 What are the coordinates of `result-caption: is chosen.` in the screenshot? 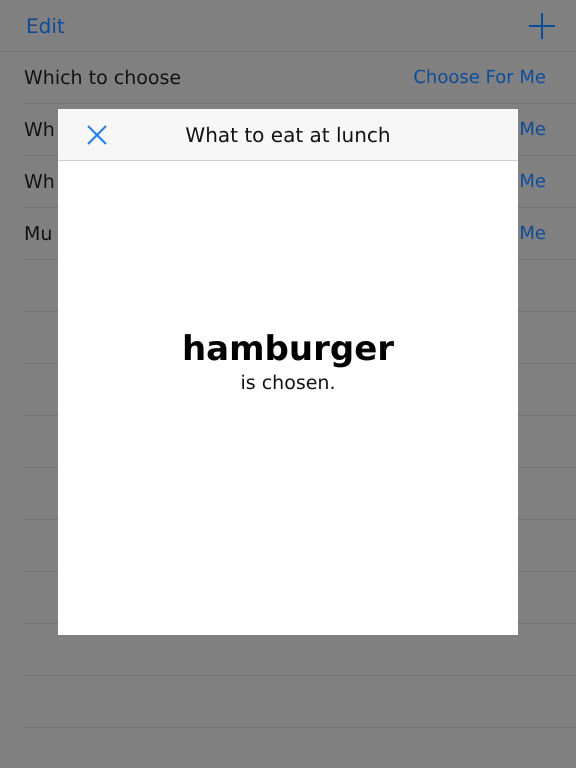 It's located at (288, 383).